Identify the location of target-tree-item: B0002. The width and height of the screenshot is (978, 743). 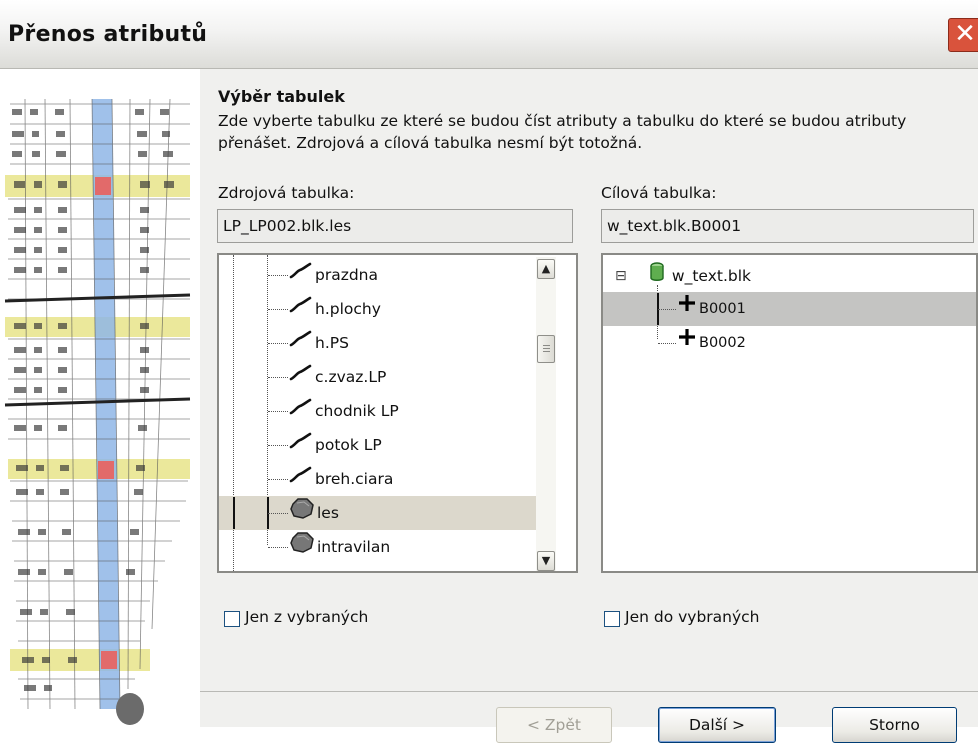
(711, 343).